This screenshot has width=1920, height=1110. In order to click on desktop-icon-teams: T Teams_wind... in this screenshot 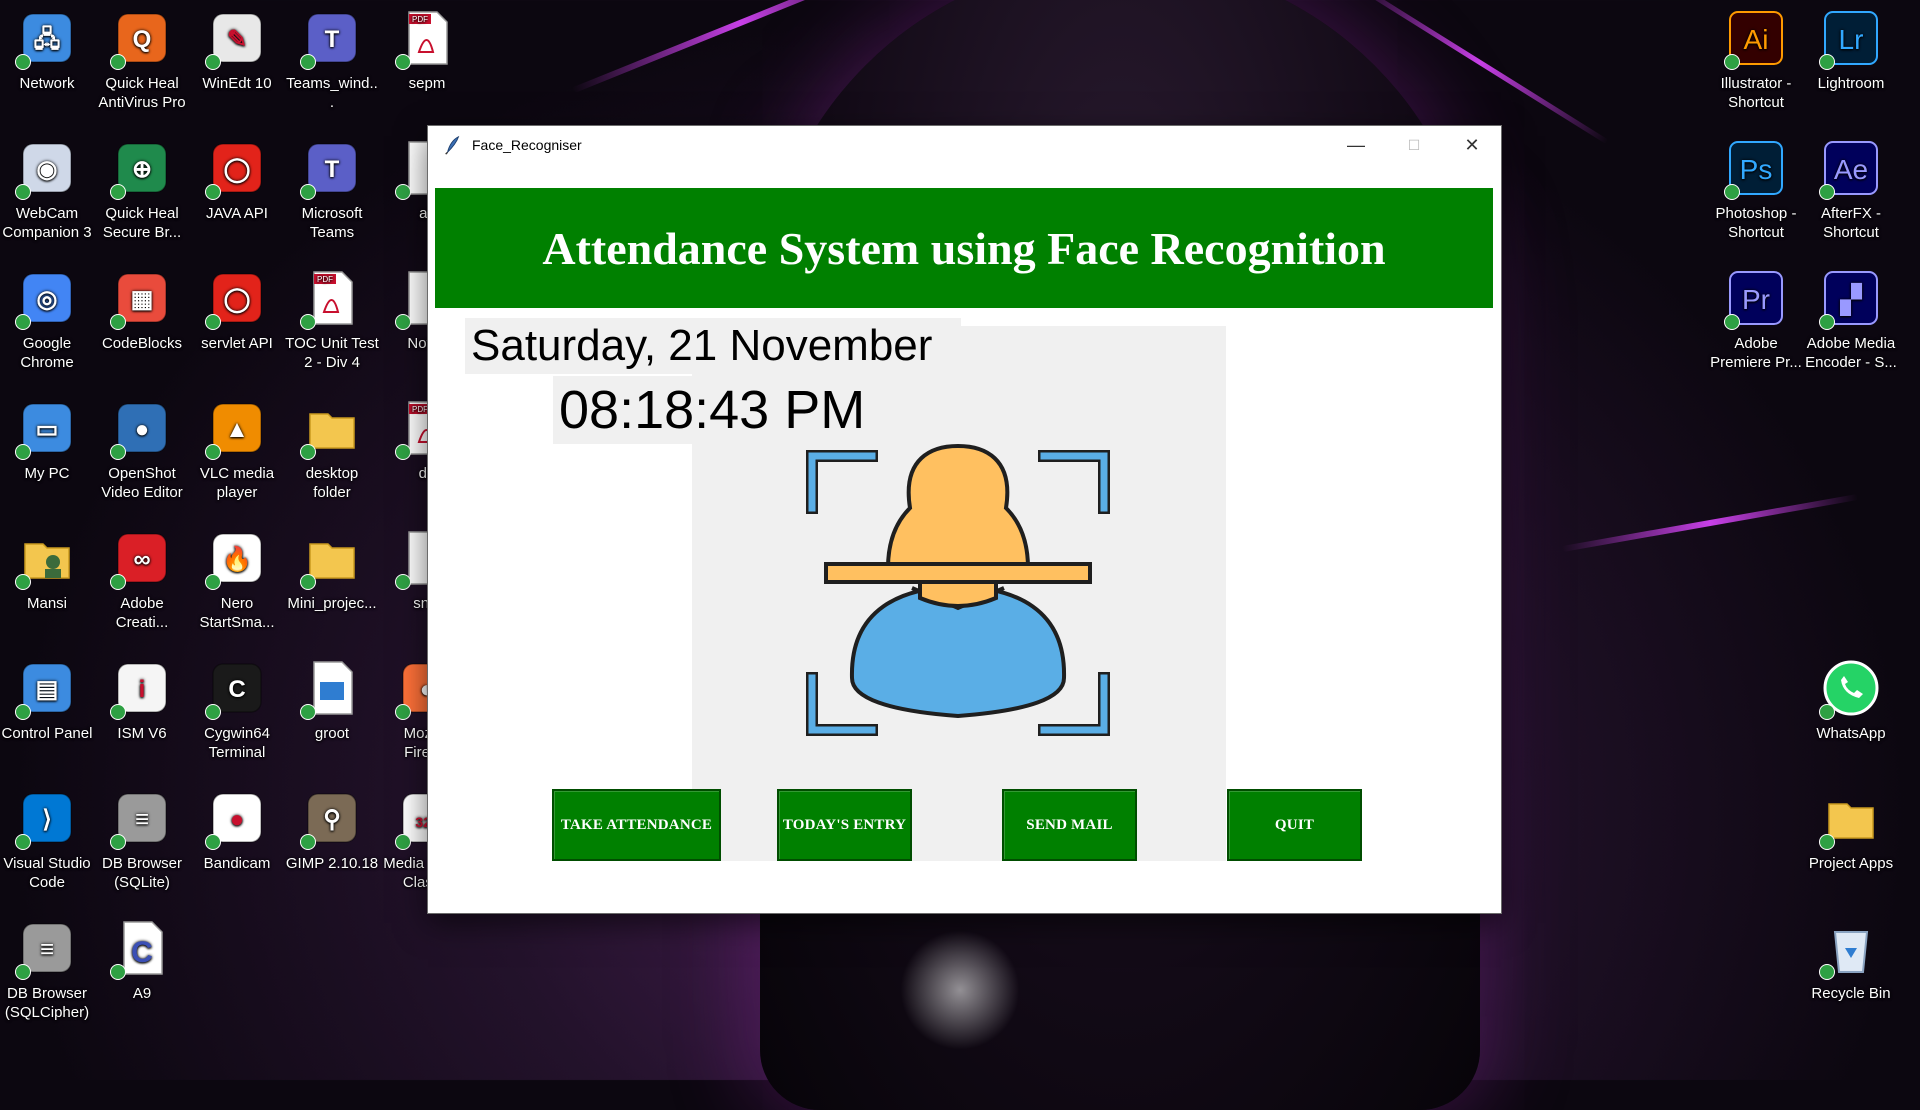, I will do `click(332, 64)`.